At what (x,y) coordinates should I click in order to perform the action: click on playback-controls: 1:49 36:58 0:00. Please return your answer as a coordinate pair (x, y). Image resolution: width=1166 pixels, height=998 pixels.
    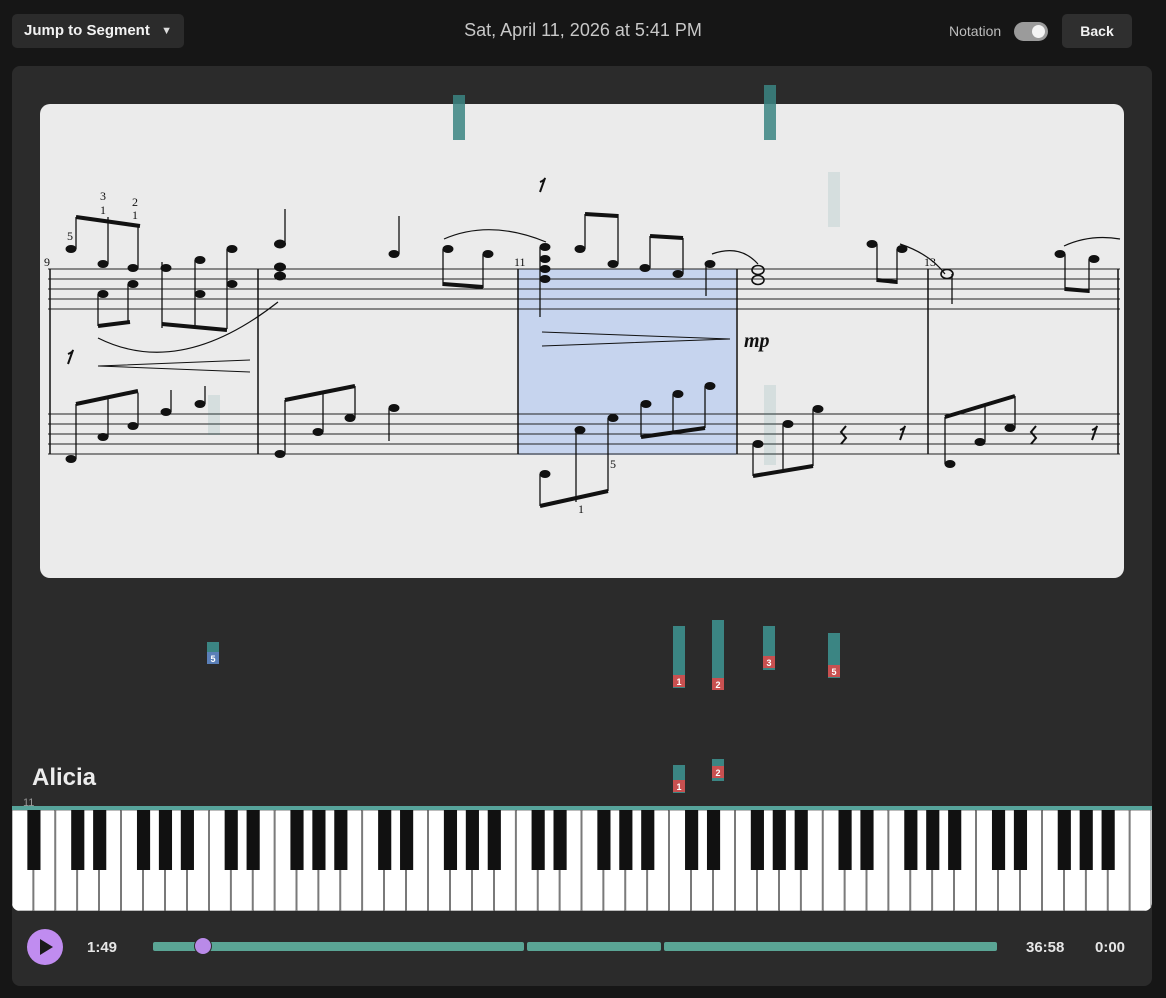
    Looking at the image, I should click on (582, 950).